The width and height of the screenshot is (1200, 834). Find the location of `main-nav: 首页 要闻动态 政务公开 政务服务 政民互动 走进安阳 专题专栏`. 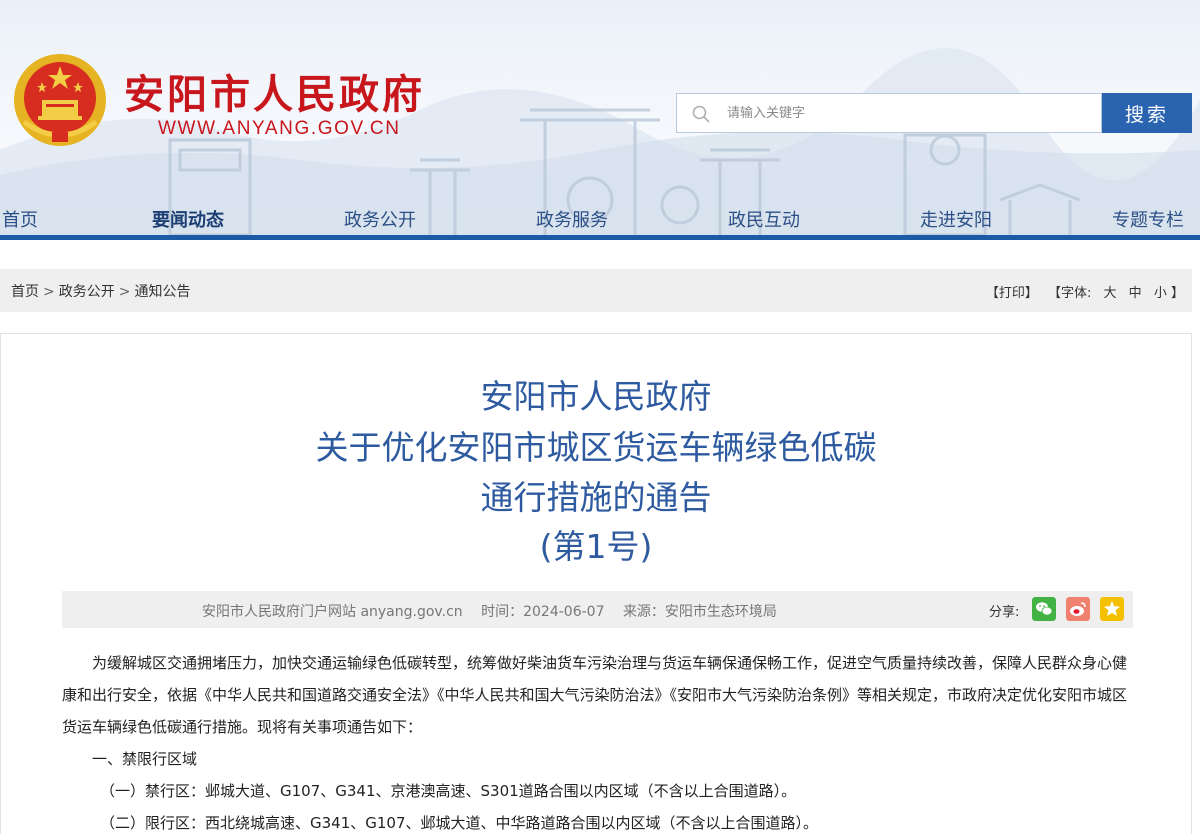

main-nav: 首页 要闻动态 政务公开 政务服务 政民互动 走进安阳 专题专栏 is located at coordinates (600, 218).